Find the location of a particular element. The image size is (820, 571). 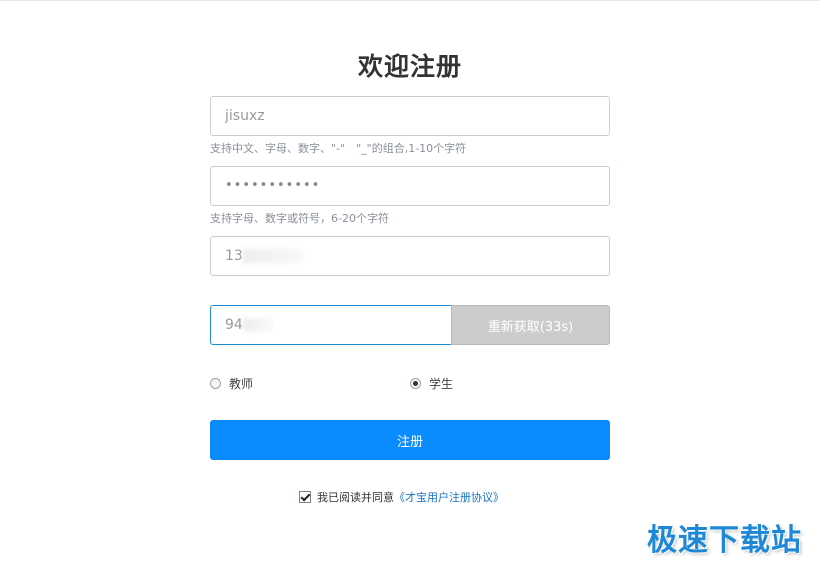

agreement-link: 《才宝用户注册协议》 is located at coordinates (449, 497).